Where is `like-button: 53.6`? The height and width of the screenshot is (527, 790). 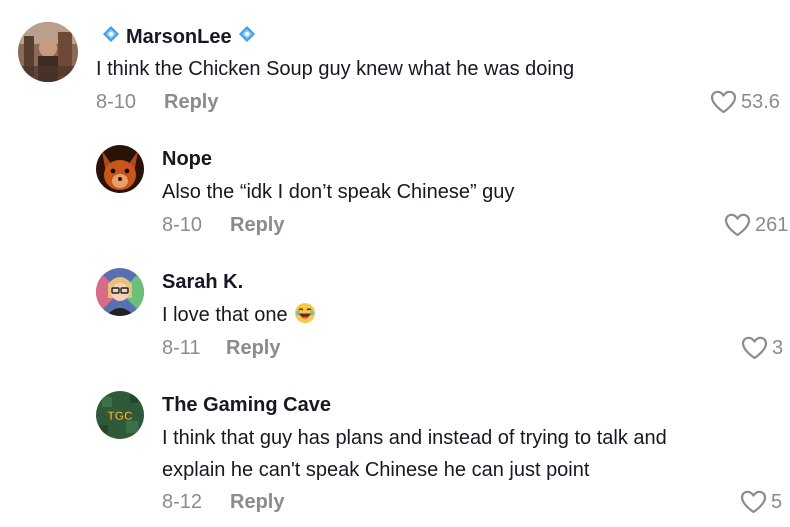 like-button: 53.6 is located at coordinates (745, 102).